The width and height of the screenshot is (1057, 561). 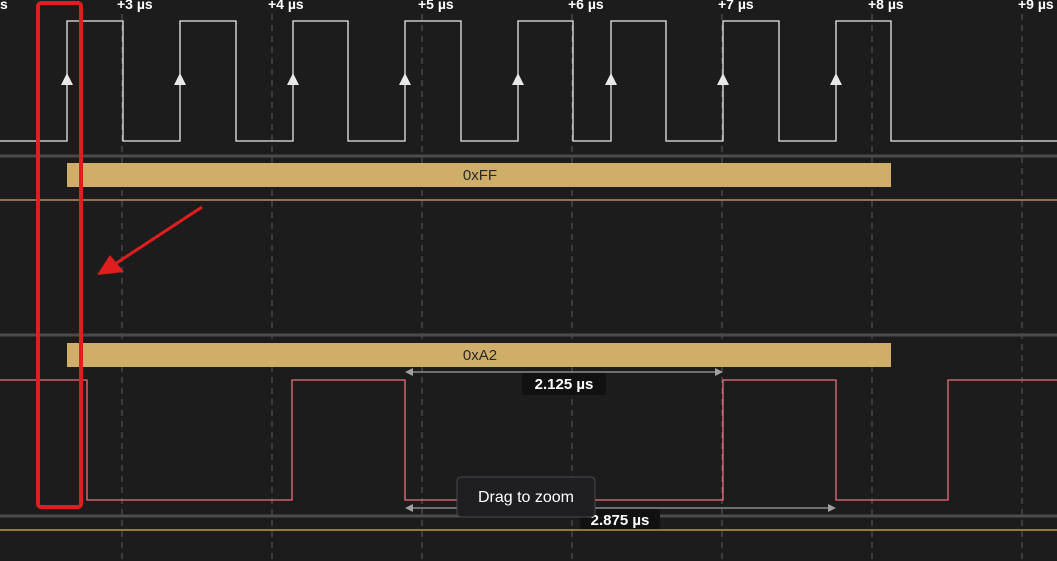 What do you see at coordinates (480, 175) in the screenshot?
I see `decoded-byte-value: 0xFF` at bounding box center [480, 175].